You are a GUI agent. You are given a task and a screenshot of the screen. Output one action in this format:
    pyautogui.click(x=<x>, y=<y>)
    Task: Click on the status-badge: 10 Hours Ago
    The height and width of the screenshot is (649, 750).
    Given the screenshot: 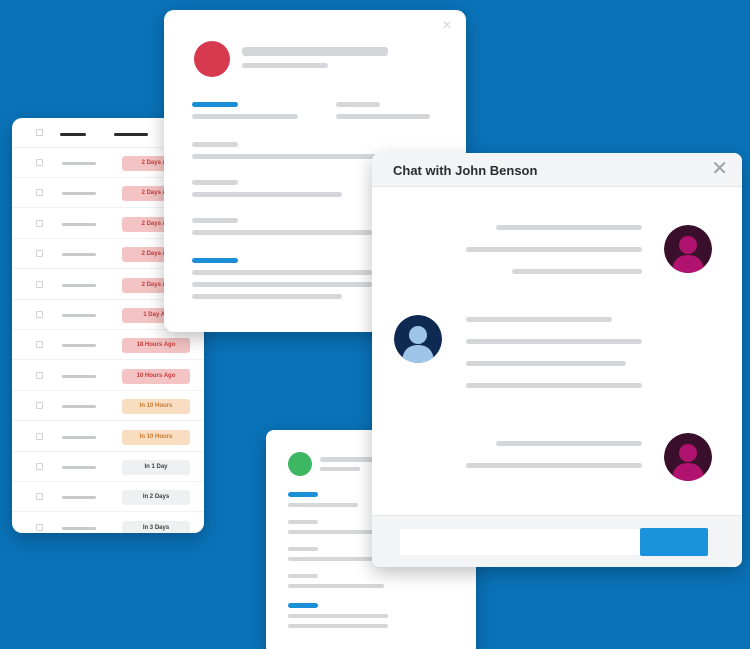 What is the action you would take?
    pyautogui.click(x=156, y=376)
    